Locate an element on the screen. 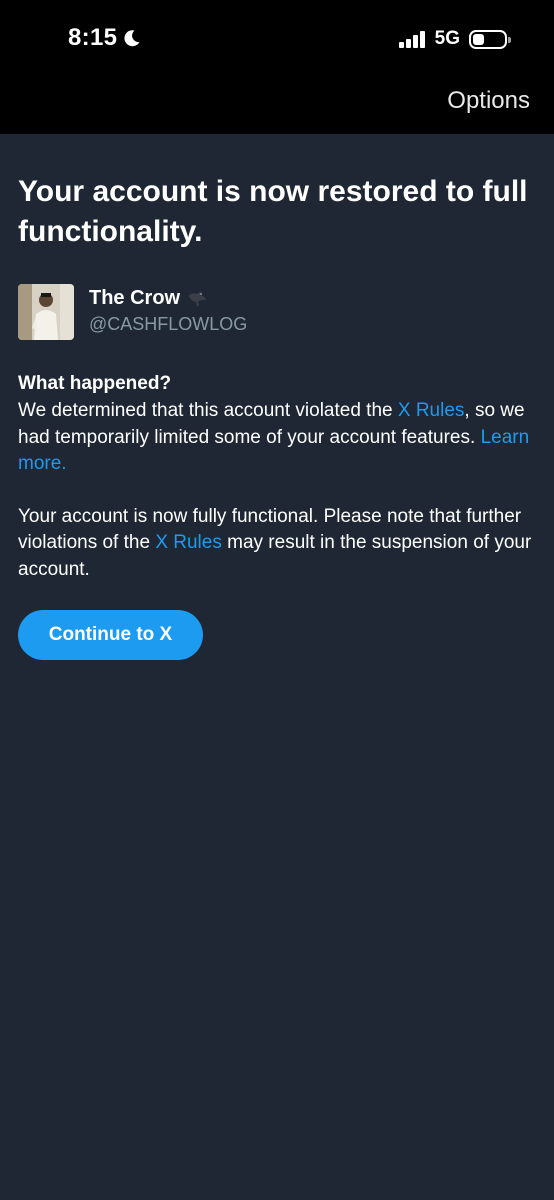 The height and width of the screenshot is (1200, 554). display-name-label: The Crow is located at coordinates (135, 298).